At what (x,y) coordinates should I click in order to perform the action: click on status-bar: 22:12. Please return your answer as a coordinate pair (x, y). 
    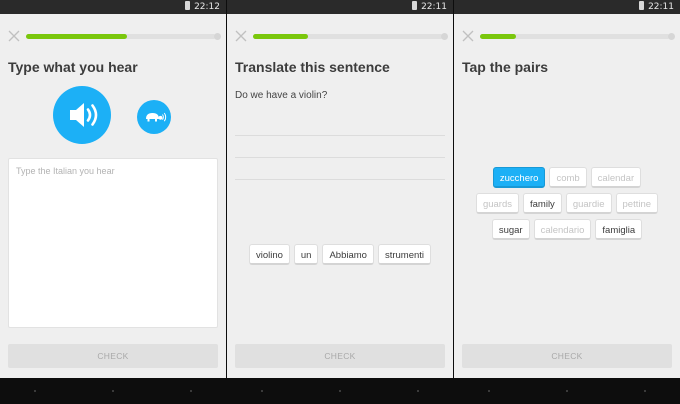
    Looking at the image, I should click on (113, 7).